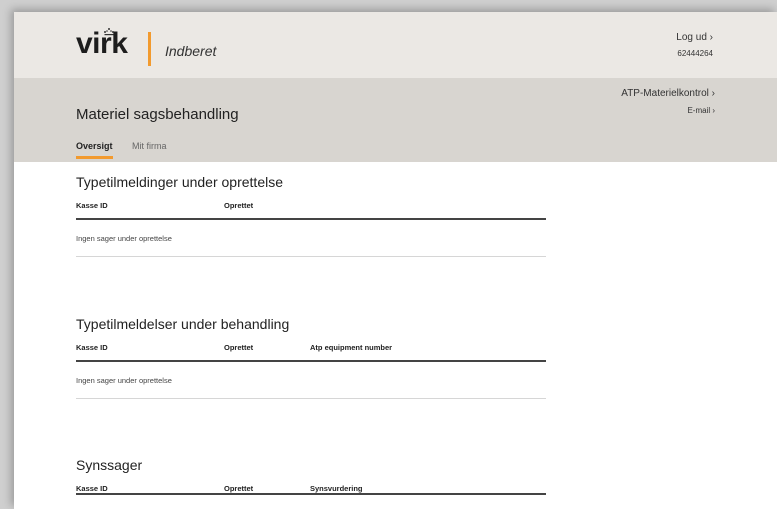 The width and height of the screenshot is (777, 509). What do you see at coordinates (180, 182) in the screenshot?
I see `section-title: Typetilmeldinger under oprettelse` at bounding box center [180, 182].